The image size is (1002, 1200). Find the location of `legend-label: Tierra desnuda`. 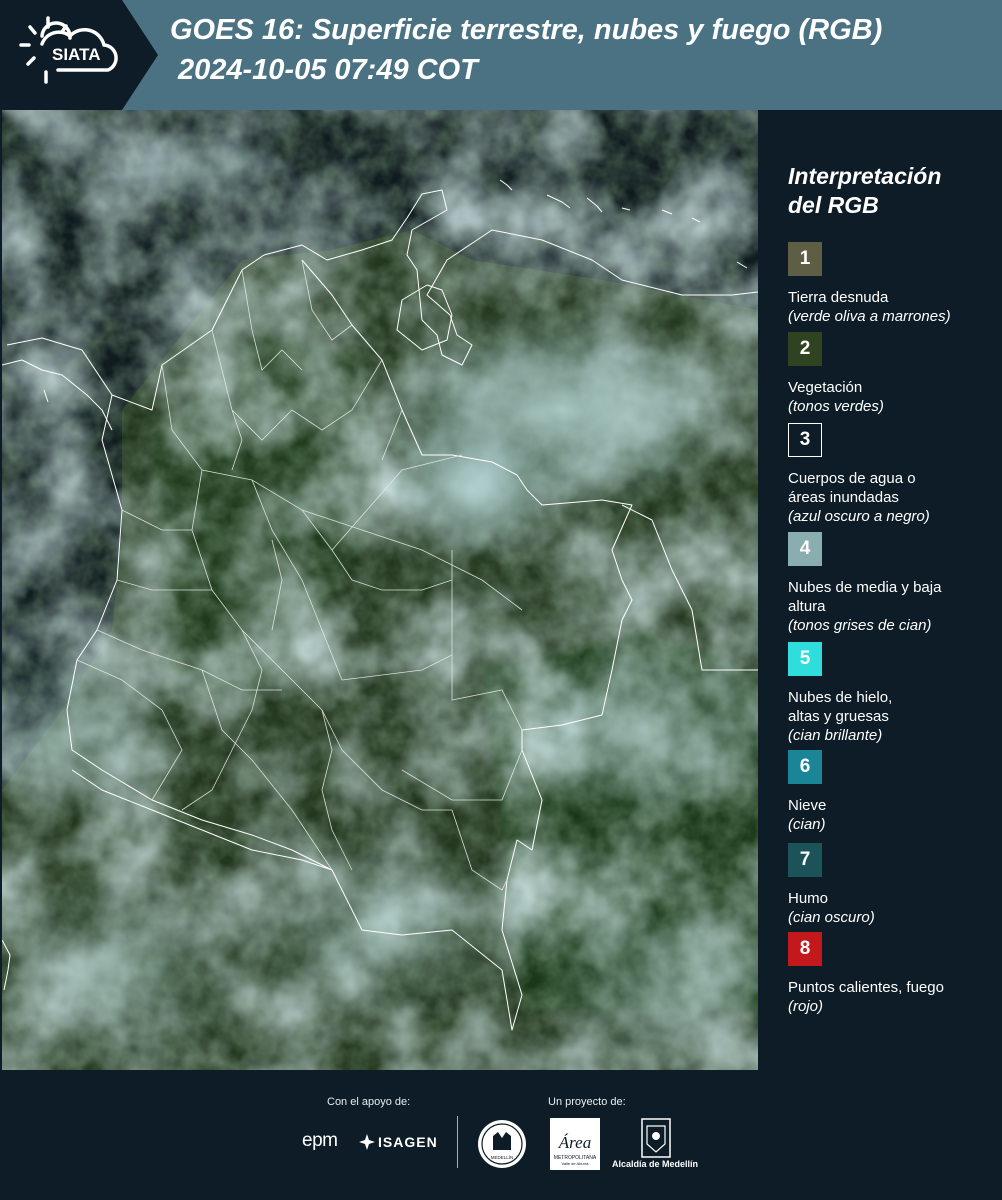

legend-label: Tierra desnuda is located at coordinates (838, 297).